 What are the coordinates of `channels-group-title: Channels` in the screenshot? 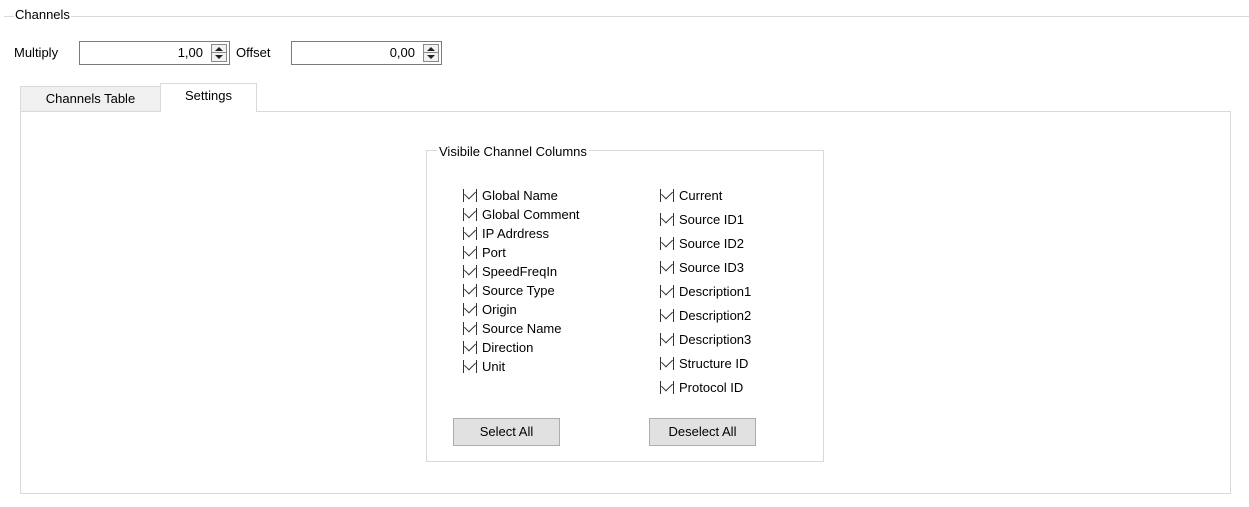 It's located at (42, 15).